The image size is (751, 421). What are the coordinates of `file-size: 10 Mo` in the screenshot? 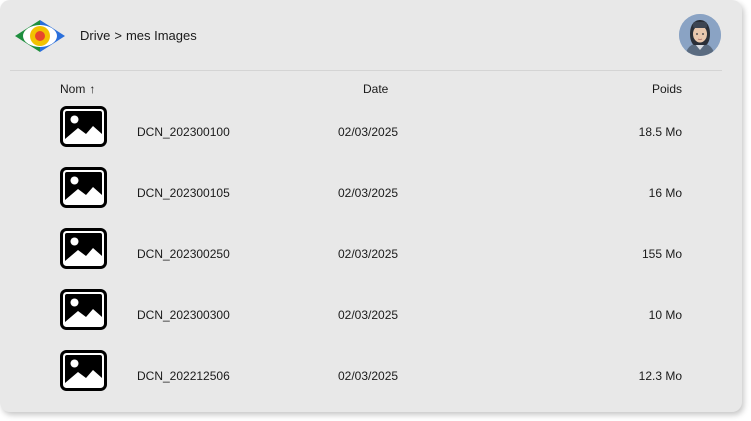 It's located at (665, 315).